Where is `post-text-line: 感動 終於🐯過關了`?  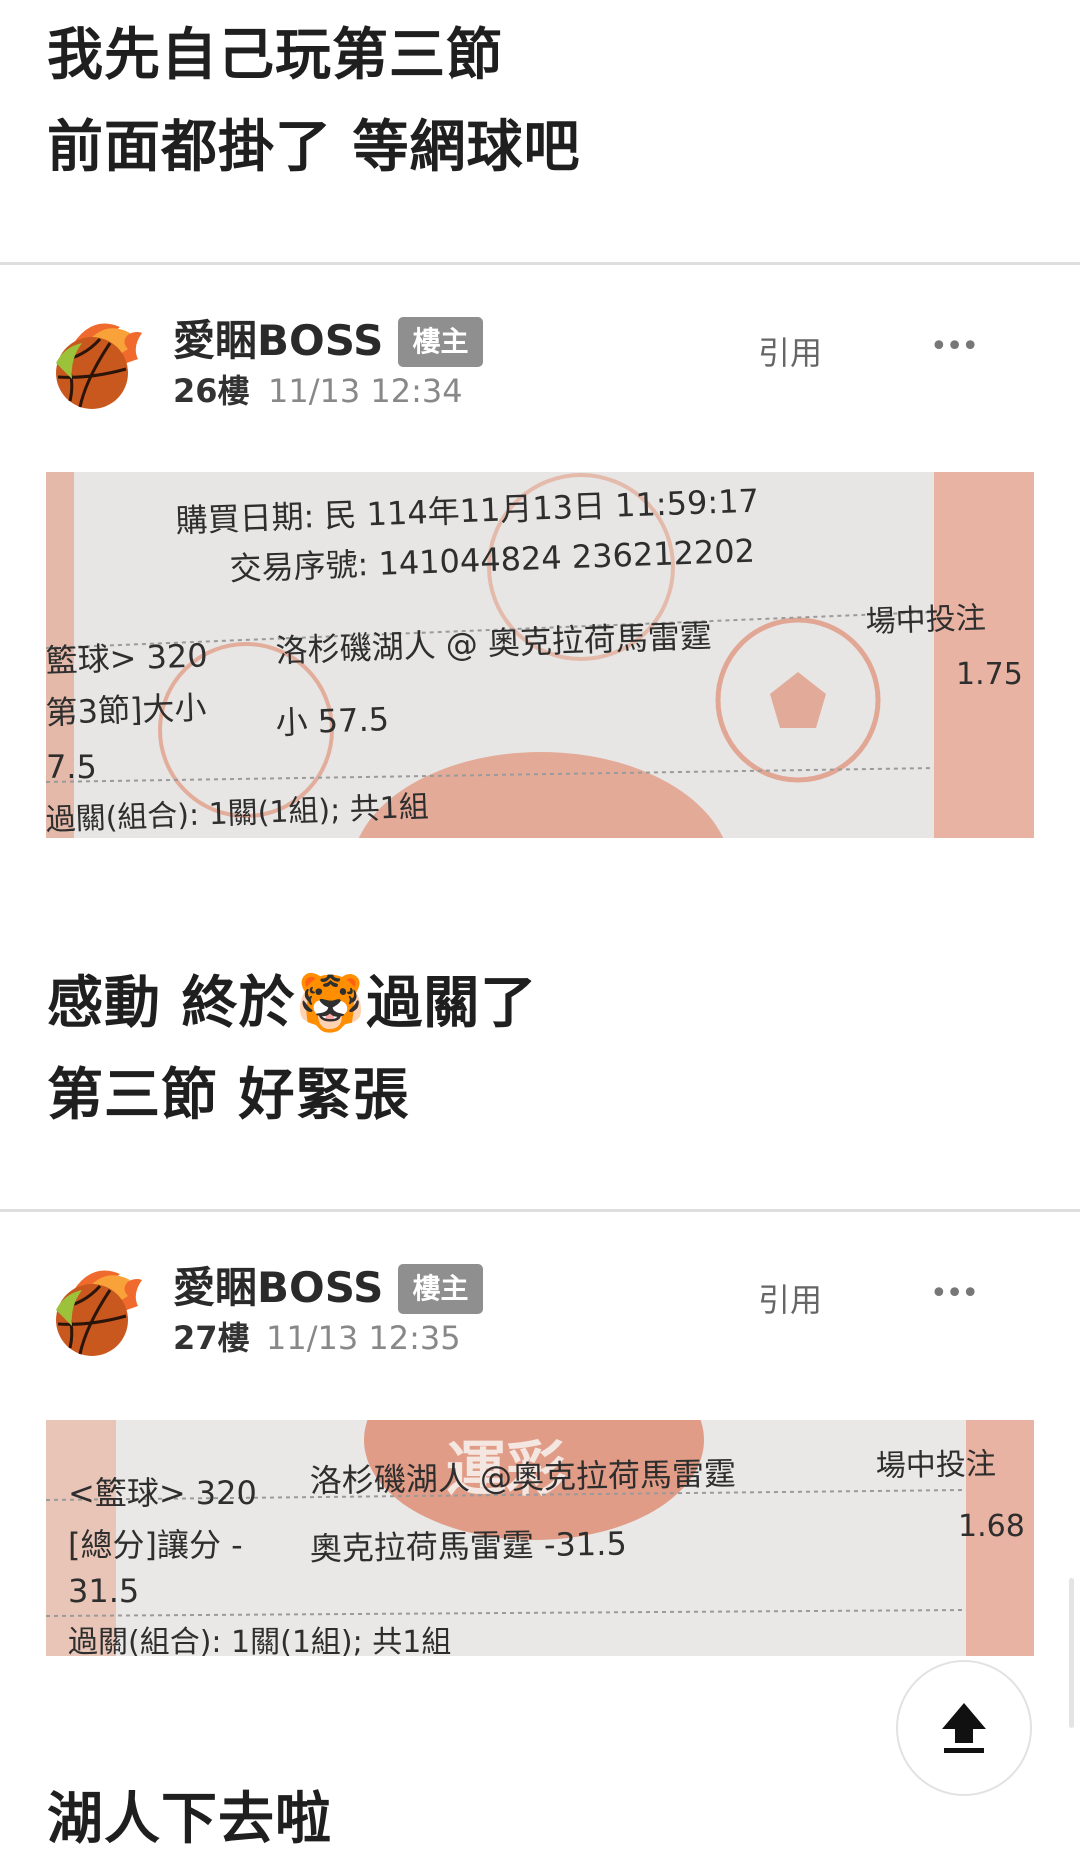 post-text-line: 感動 終於🐯過關了 is located at coordinates (292, 1003).